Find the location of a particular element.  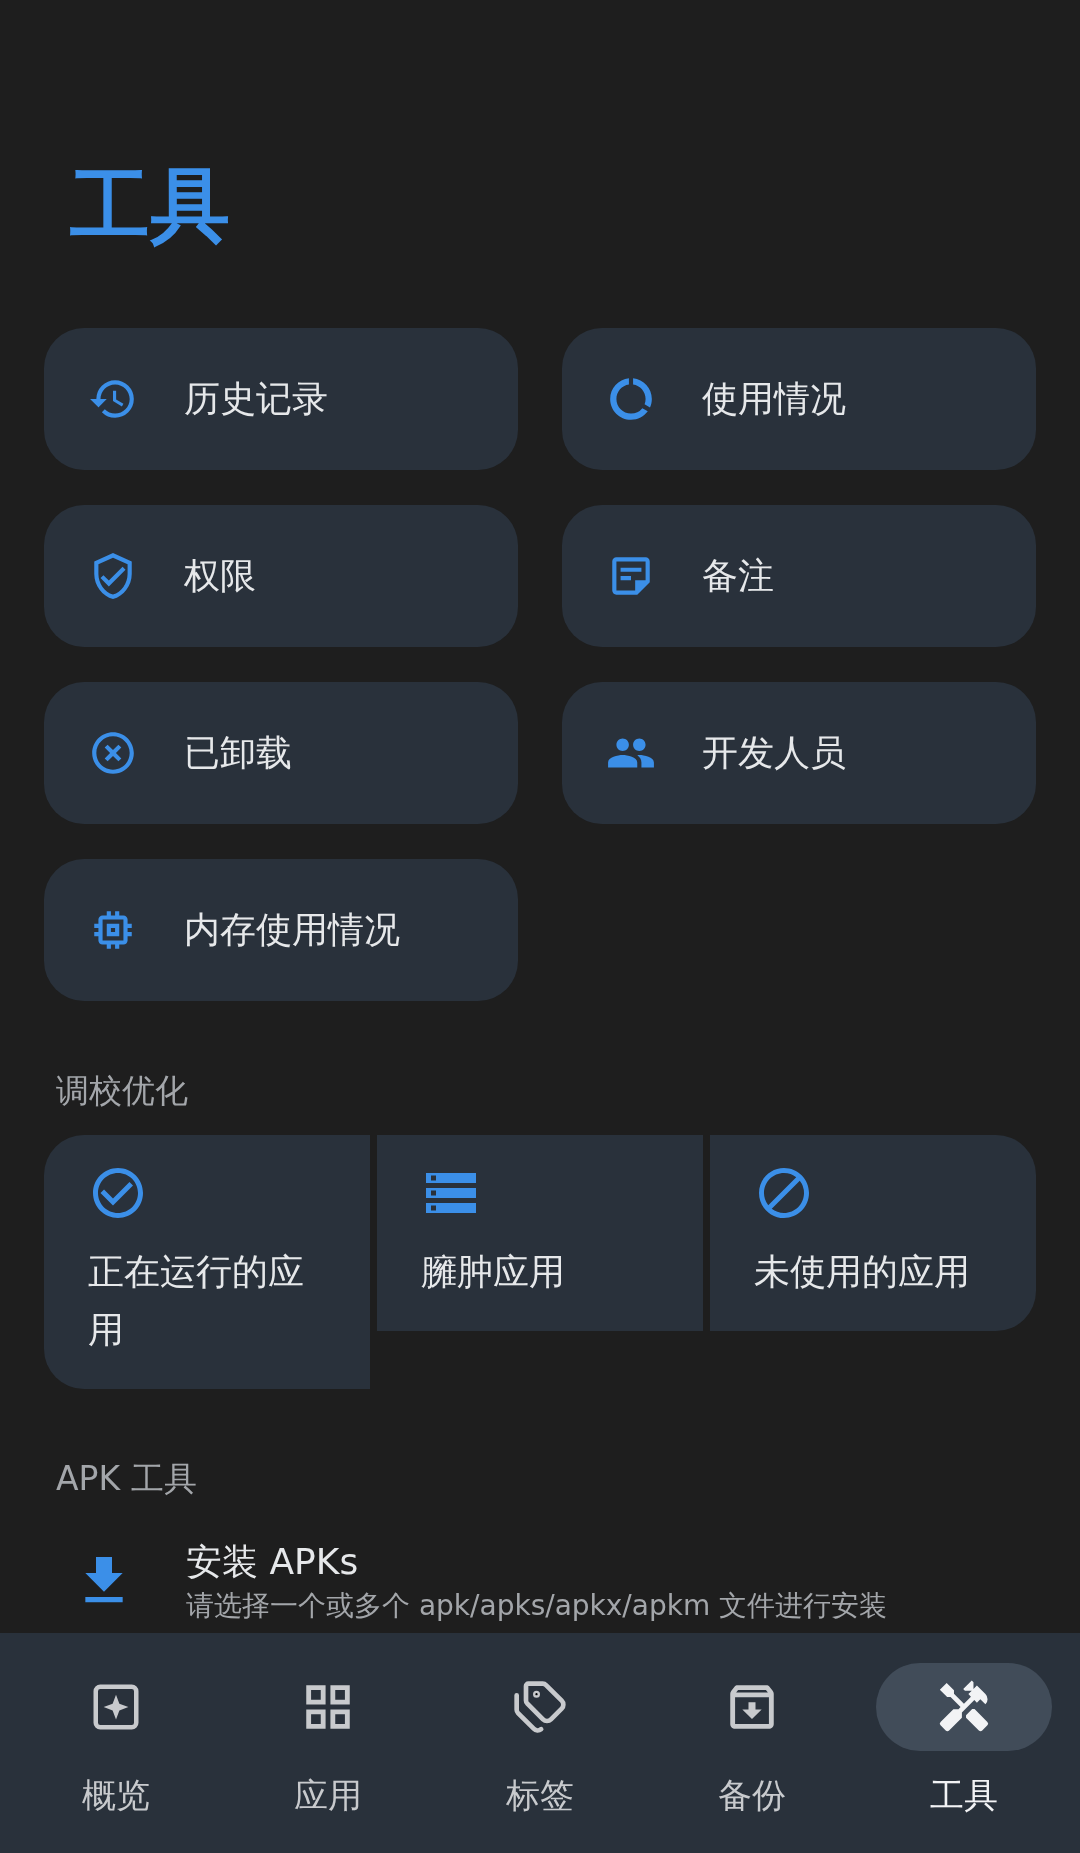

tool-card: 内存使用情况 is located at coordinates (281, 930).